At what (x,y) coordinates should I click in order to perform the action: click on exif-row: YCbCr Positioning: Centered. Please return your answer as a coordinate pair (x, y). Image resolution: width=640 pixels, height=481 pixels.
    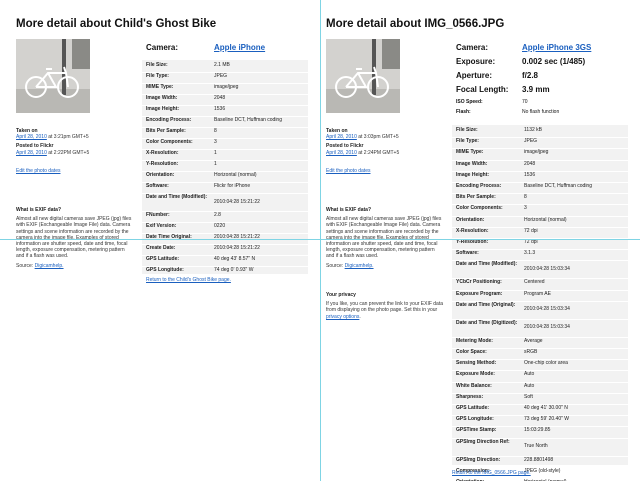
    Looking at the image, I should click on (540, 284).